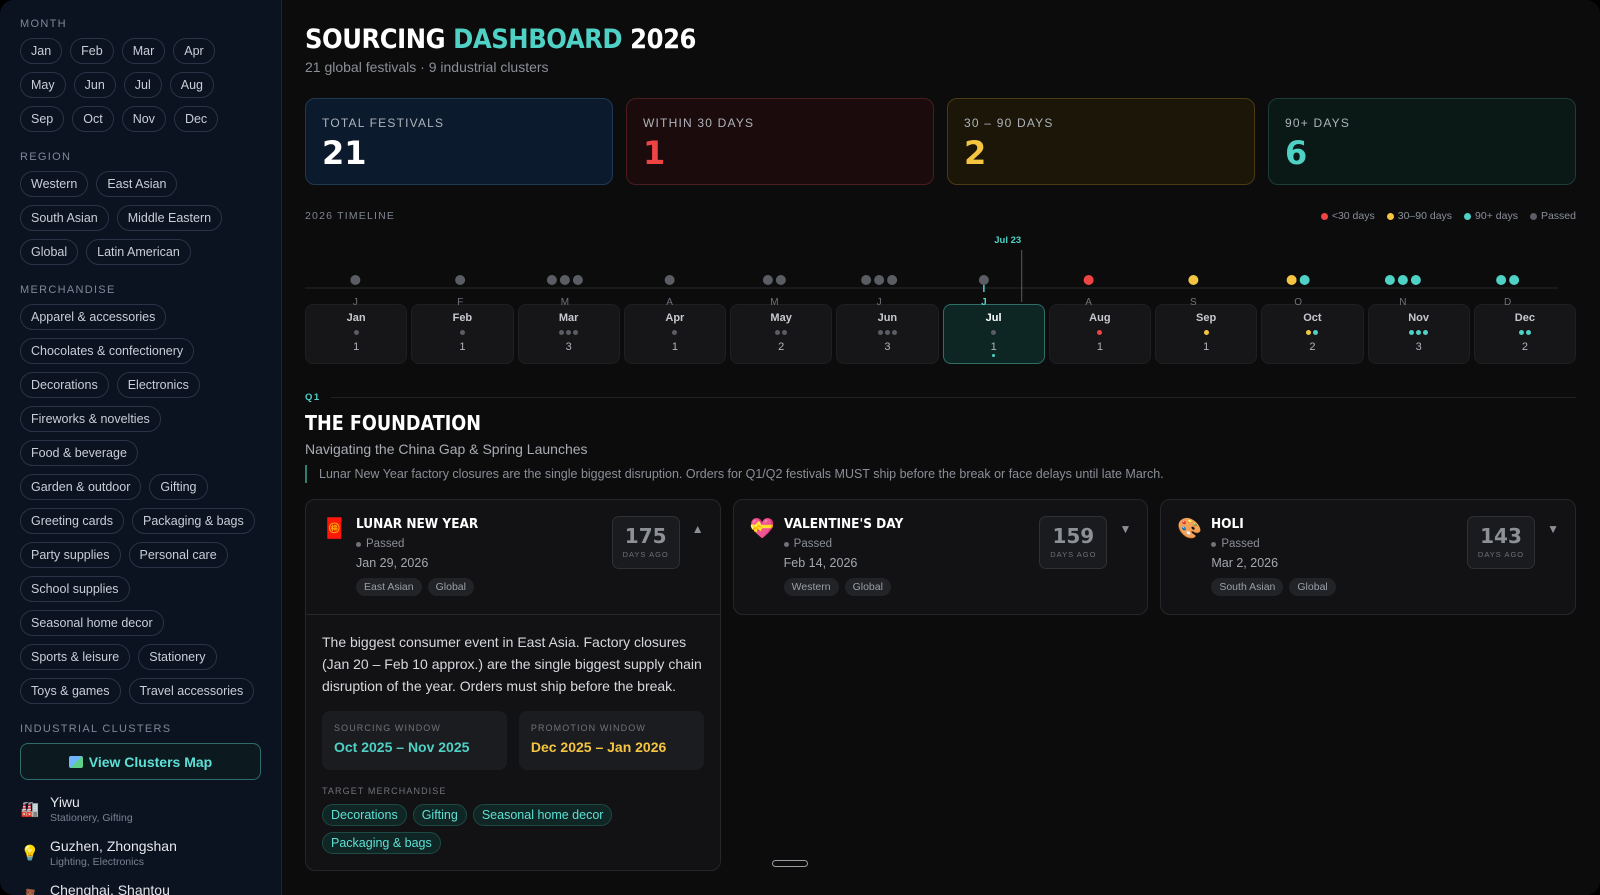  I want to click on stat-label: TOTAL FESTIVALS, so click(383, 123).